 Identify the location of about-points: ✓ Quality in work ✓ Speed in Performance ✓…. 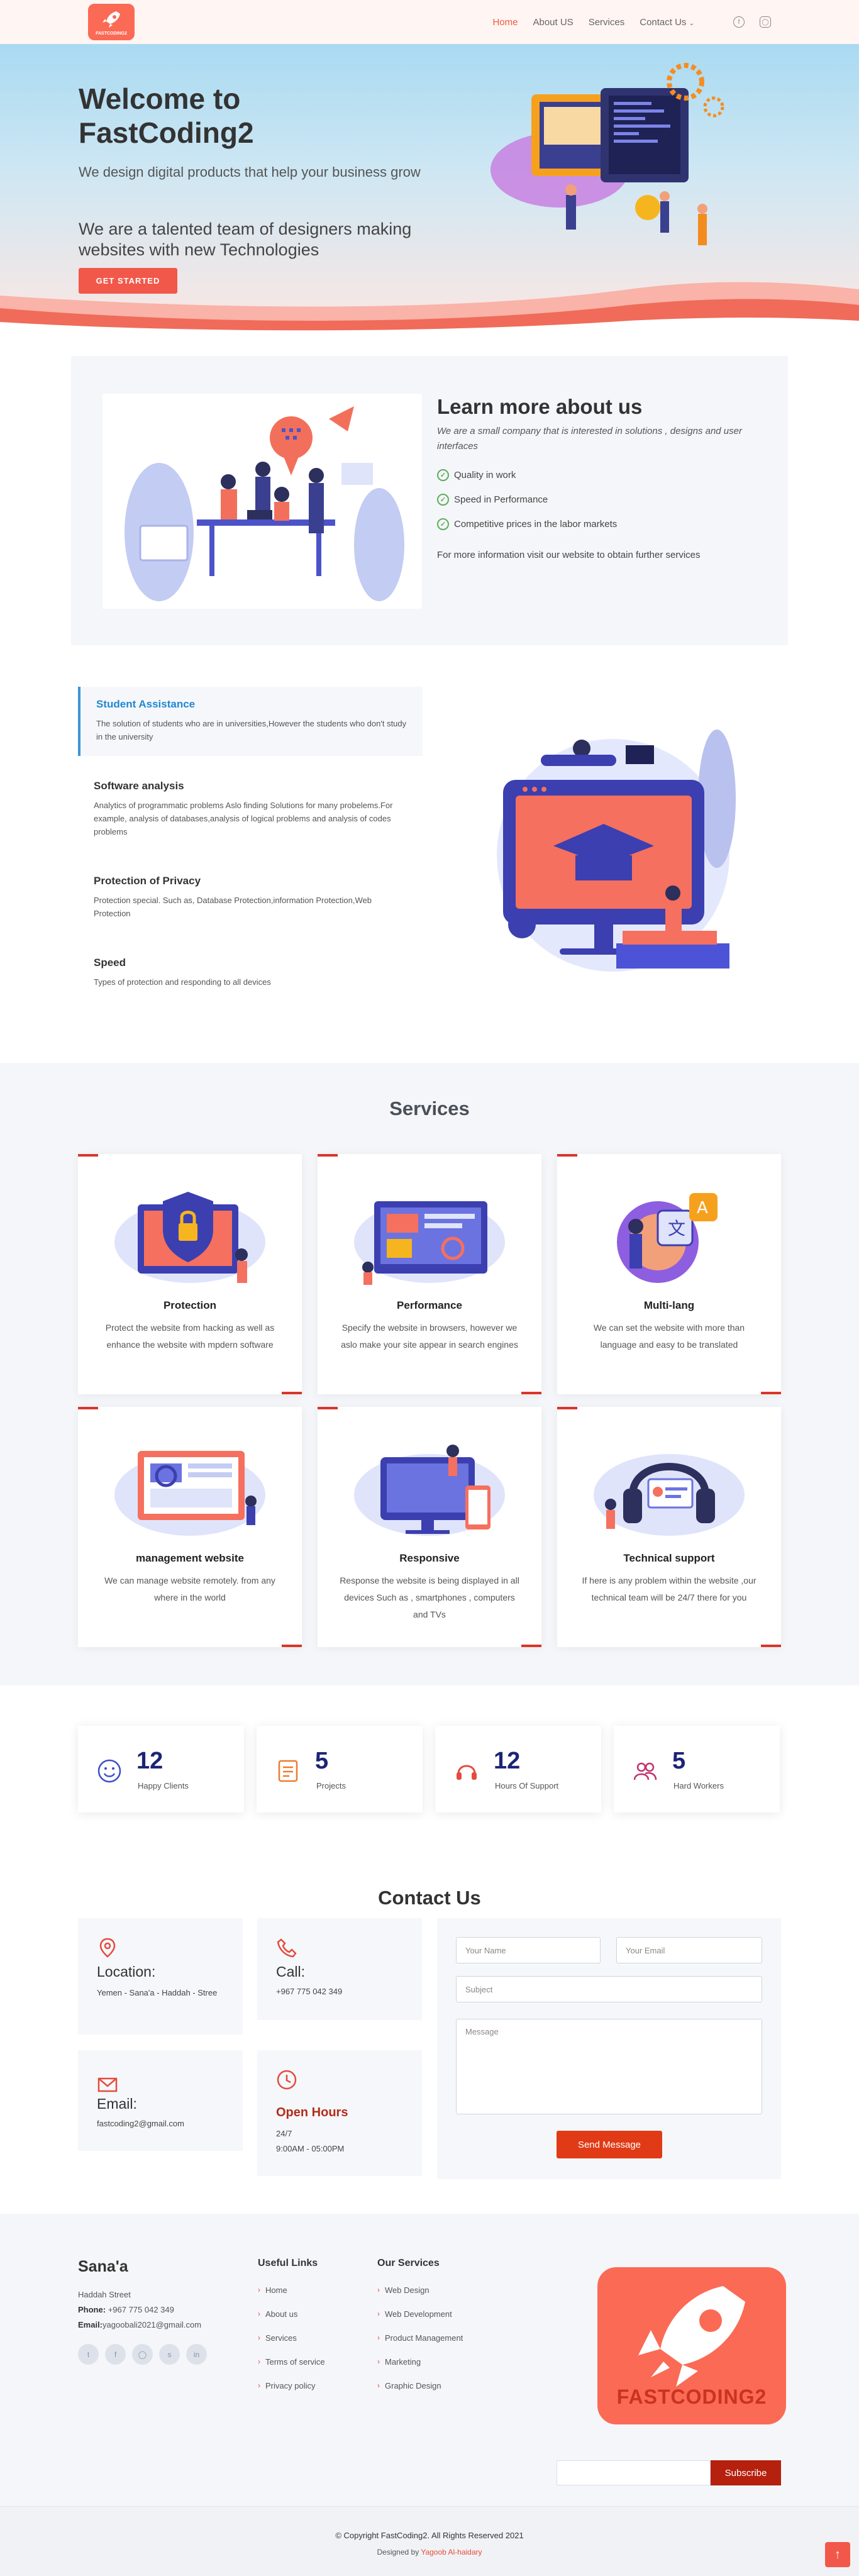
(527, 499).